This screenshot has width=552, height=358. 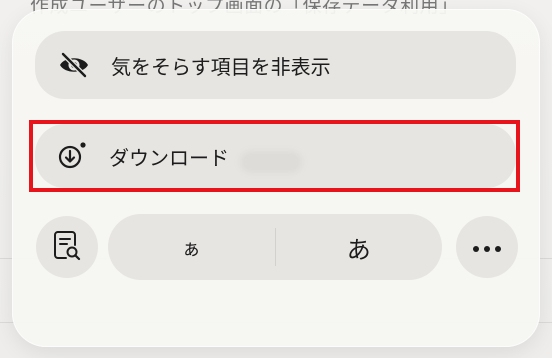 I want to click on lookup-button, so click(x=67, y=247).